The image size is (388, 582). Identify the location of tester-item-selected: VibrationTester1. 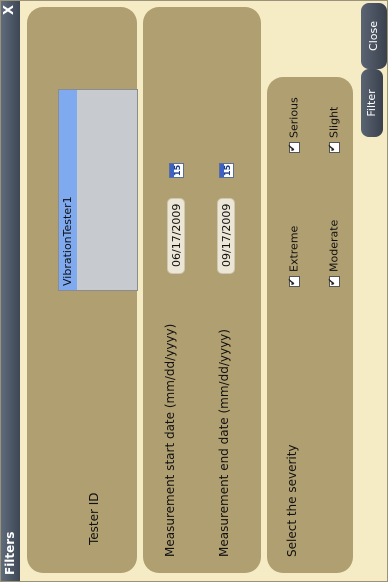
(68, 190).